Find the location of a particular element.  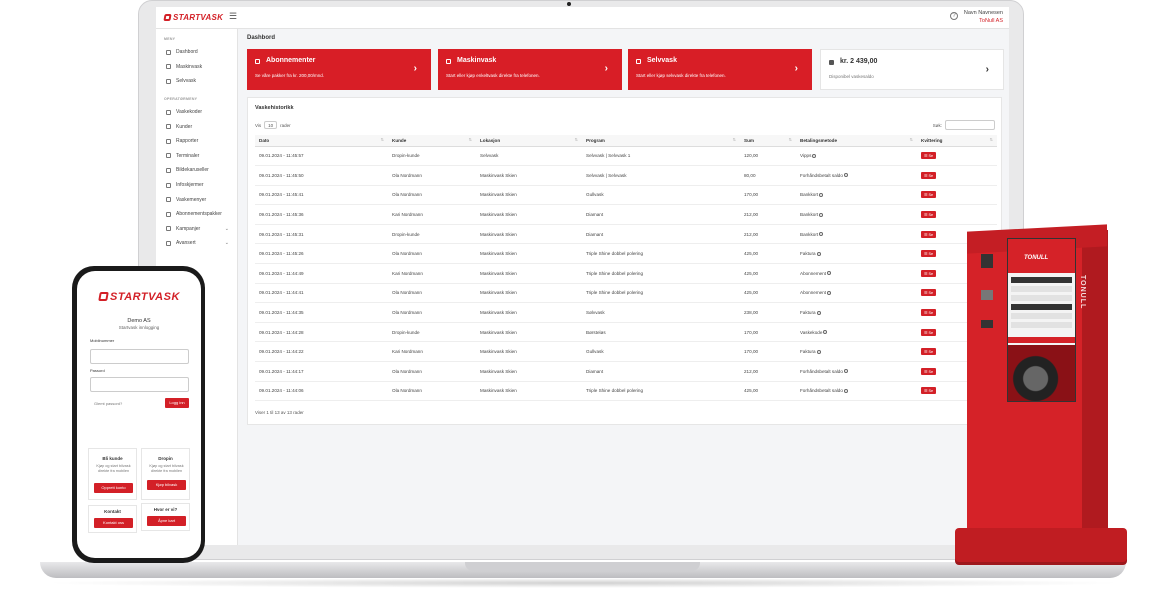

table-info: Viser 1 til 13 av 13 rader is located at coordinates (279, 412).